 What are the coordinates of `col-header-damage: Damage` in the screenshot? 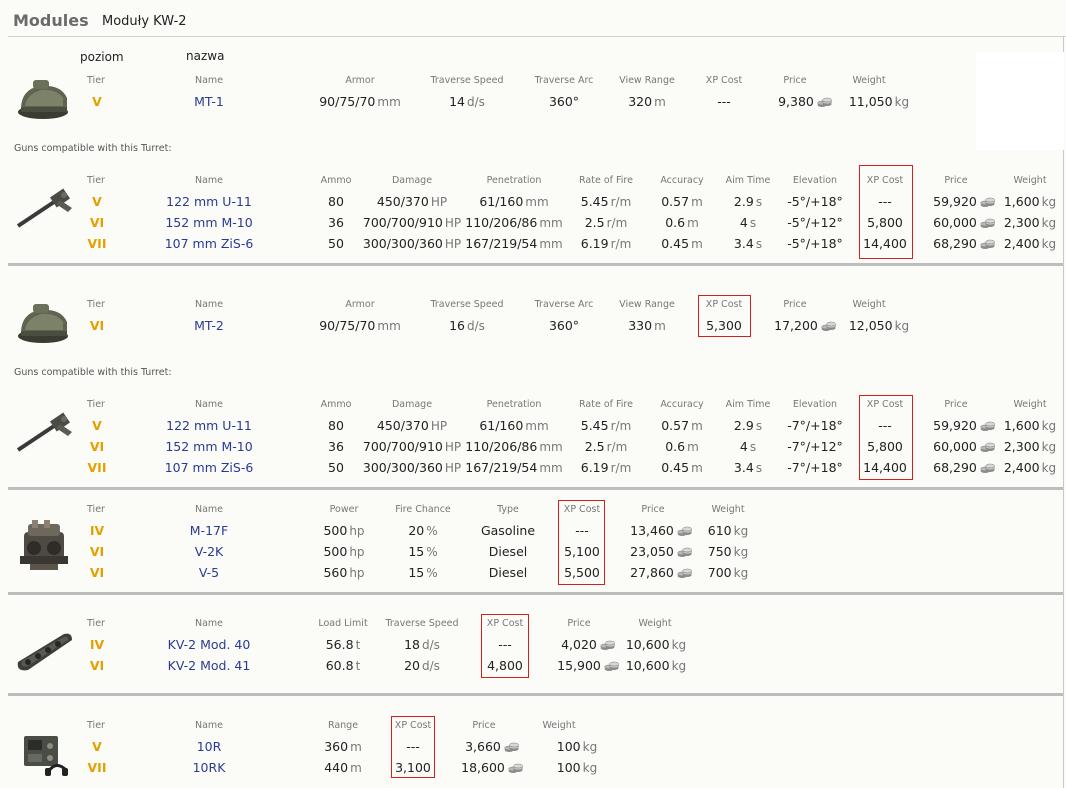 It's located at (412, 404).